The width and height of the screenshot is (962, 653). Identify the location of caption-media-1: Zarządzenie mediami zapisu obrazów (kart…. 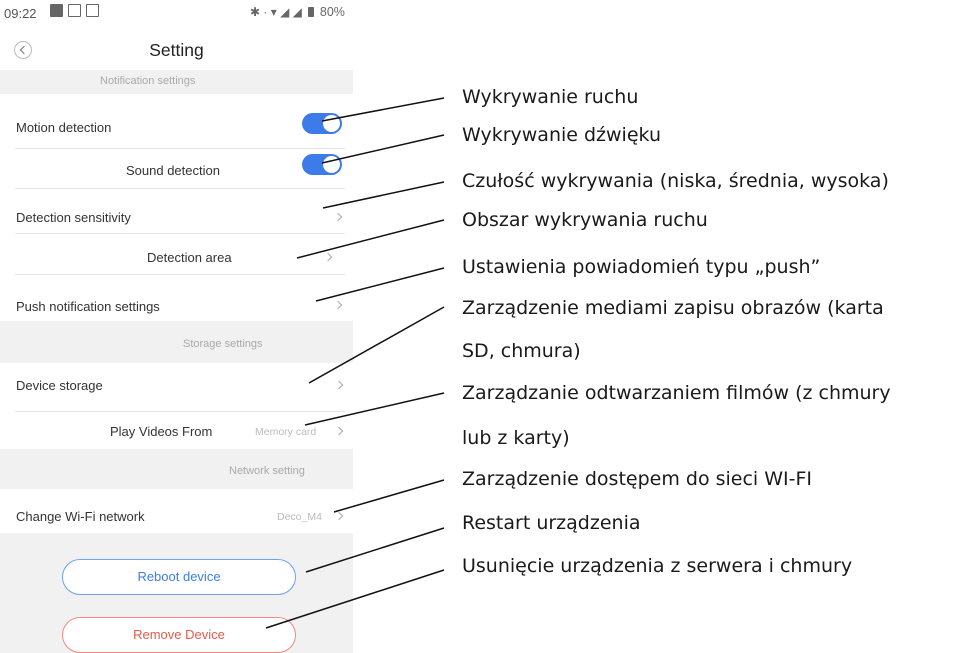
(673, 308).